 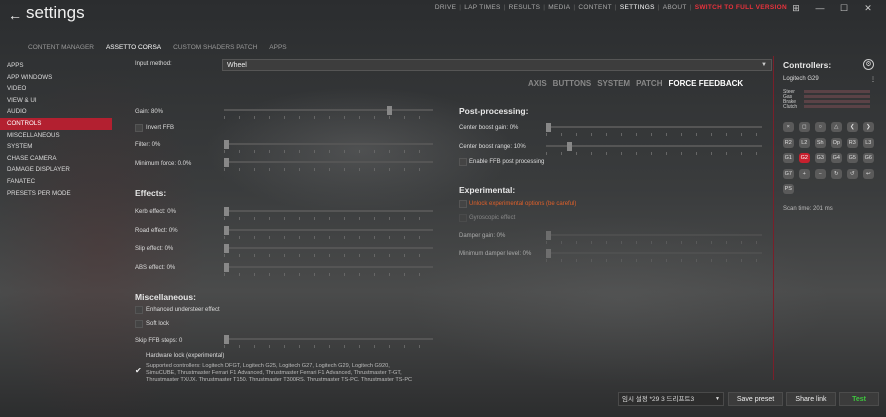 What do you see at coordinates (811, 399) in the screenshot?
I see `share-link-button: Share link` at bounding box center [811, 399].